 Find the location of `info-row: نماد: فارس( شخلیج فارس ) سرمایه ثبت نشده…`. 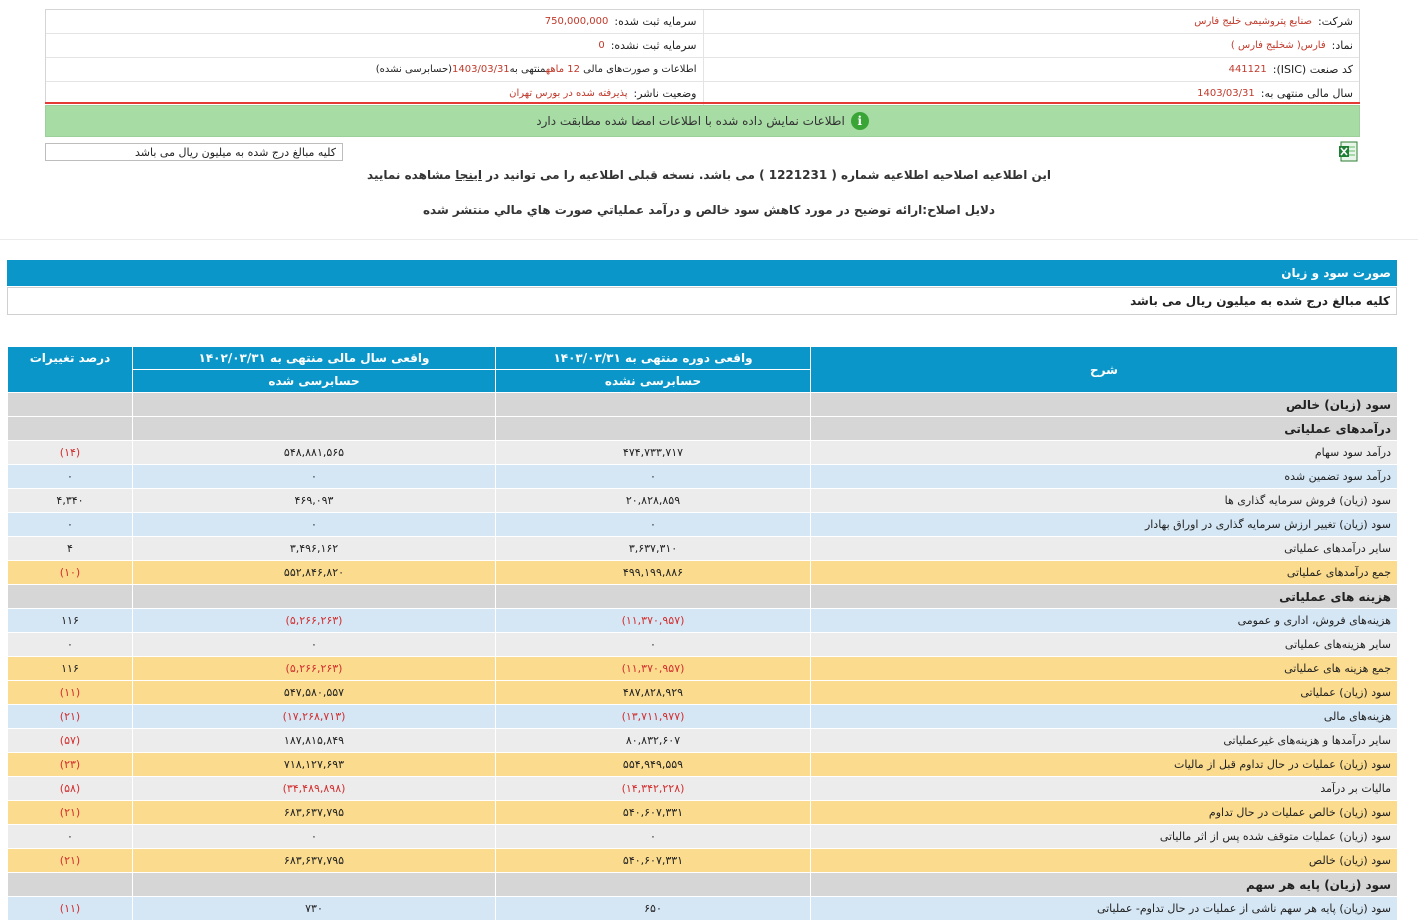

info-row: نماد: فارس( شخلیج فارس ) سرمایه ثبت نشده… is located at coordinates (702, 46).